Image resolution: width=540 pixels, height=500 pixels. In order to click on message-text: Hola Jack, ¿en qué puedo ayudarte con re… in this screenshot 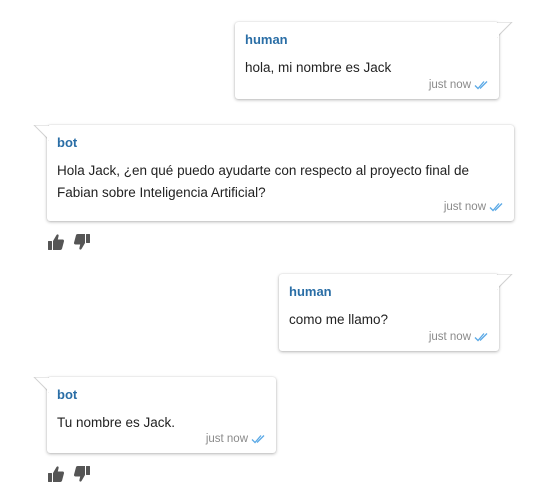, I will do `click(263, 181)`.